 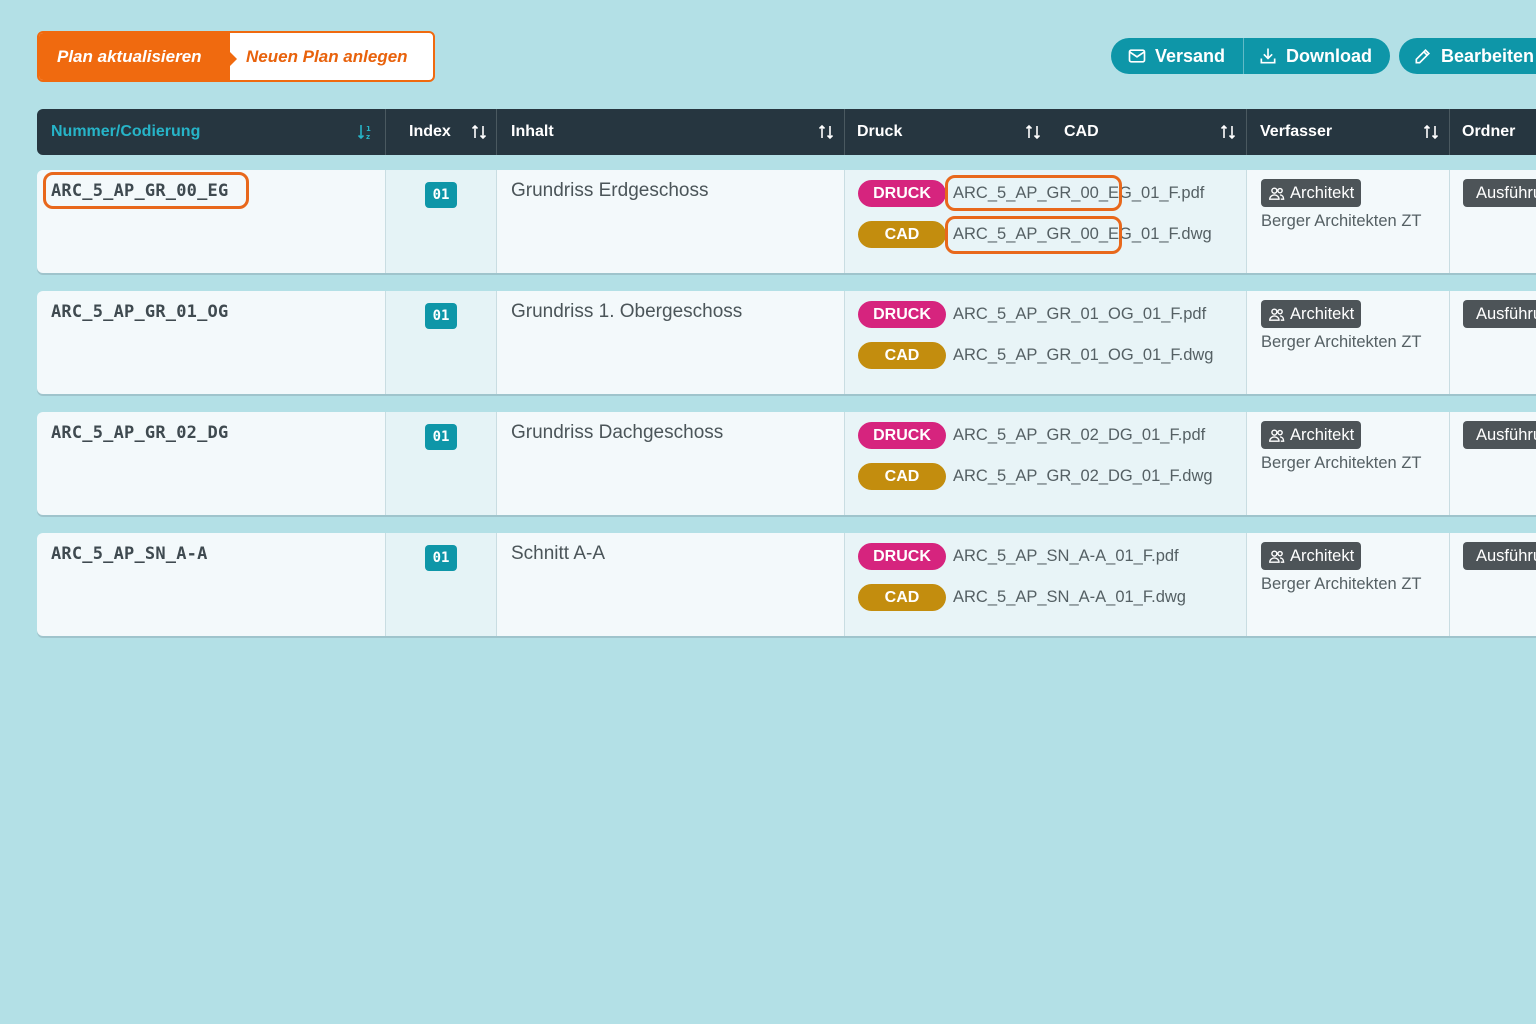 What do you see at coordinates (617, 432) in the screenshot?
I see `plan-inhalt: Grundriss Dachgeschoss` at bounding box center [617, 432].